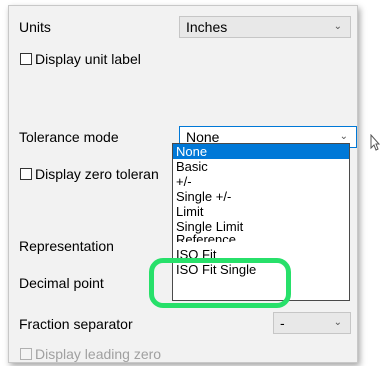 Image resolution: width=380 pixels, height=366 pixels. What do you see at coordinates (88, 59) in the screenshot?
I see `display-unit-label-text: Display unit label` at bounding box center [88, 59].